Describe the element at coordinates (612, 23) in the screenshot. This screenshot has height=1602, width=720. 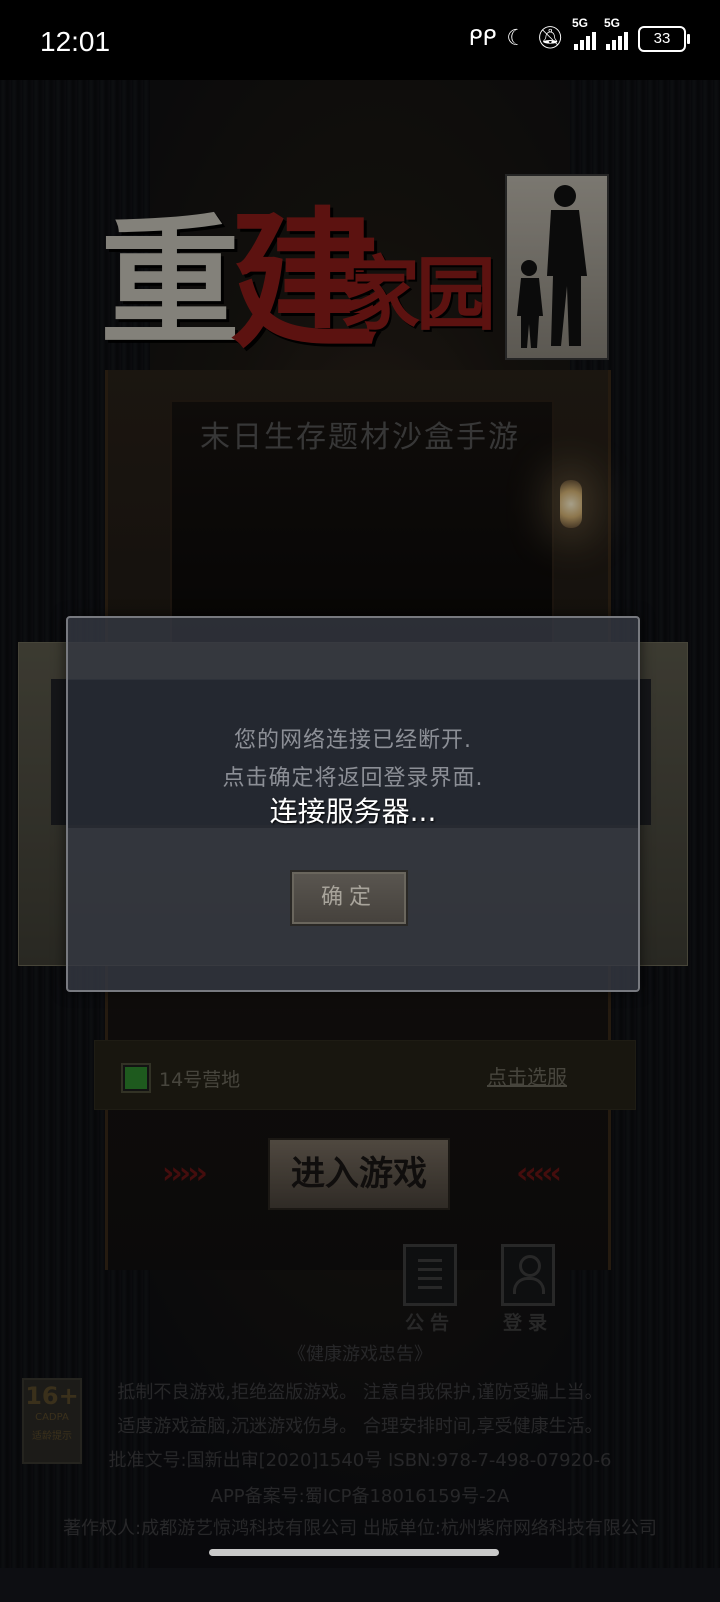
I see `signal-2-tag: 5G` at that location.